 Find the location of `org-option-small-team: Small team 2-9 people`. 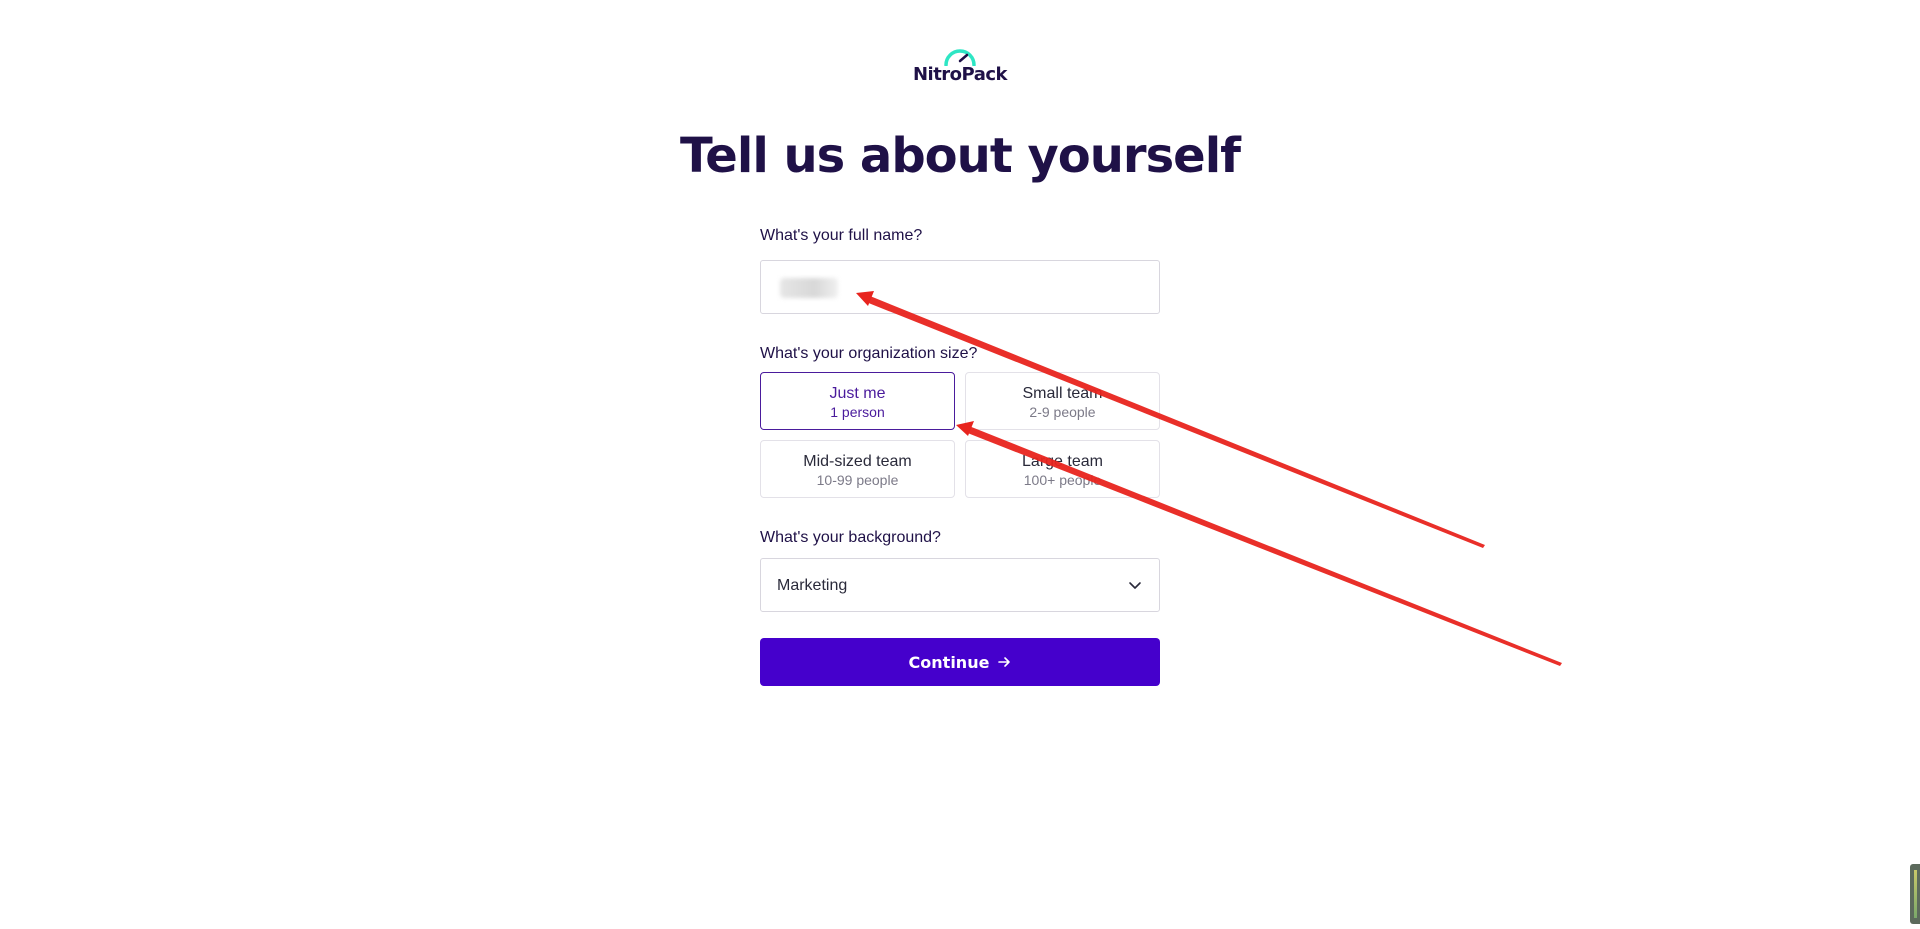

org-option-small-team: Small team 2-9 people is located at coordinates (1062, 401).